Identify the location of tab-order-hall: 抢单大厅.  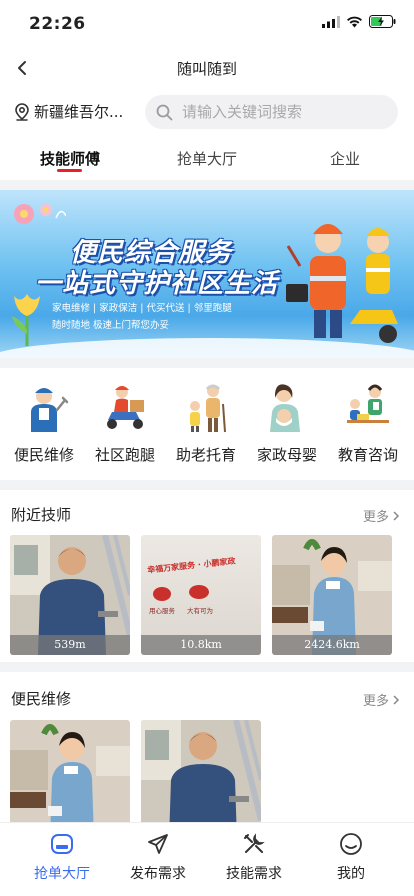
(207, 158).